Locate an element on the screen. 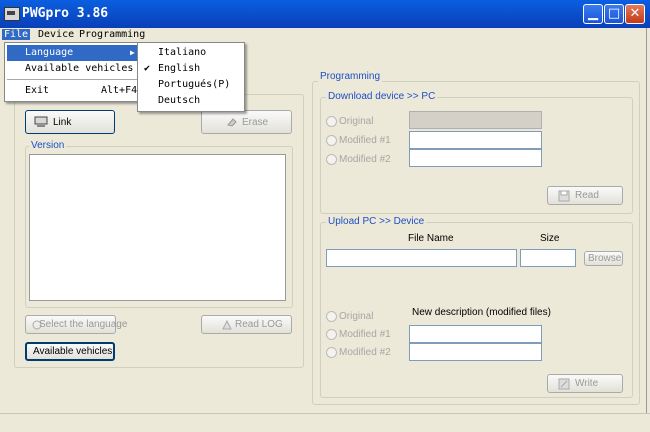 Image resolution: width=650 pixels, height=432 pixels. menu-programming: Programming is located at coordinates (112, 34).